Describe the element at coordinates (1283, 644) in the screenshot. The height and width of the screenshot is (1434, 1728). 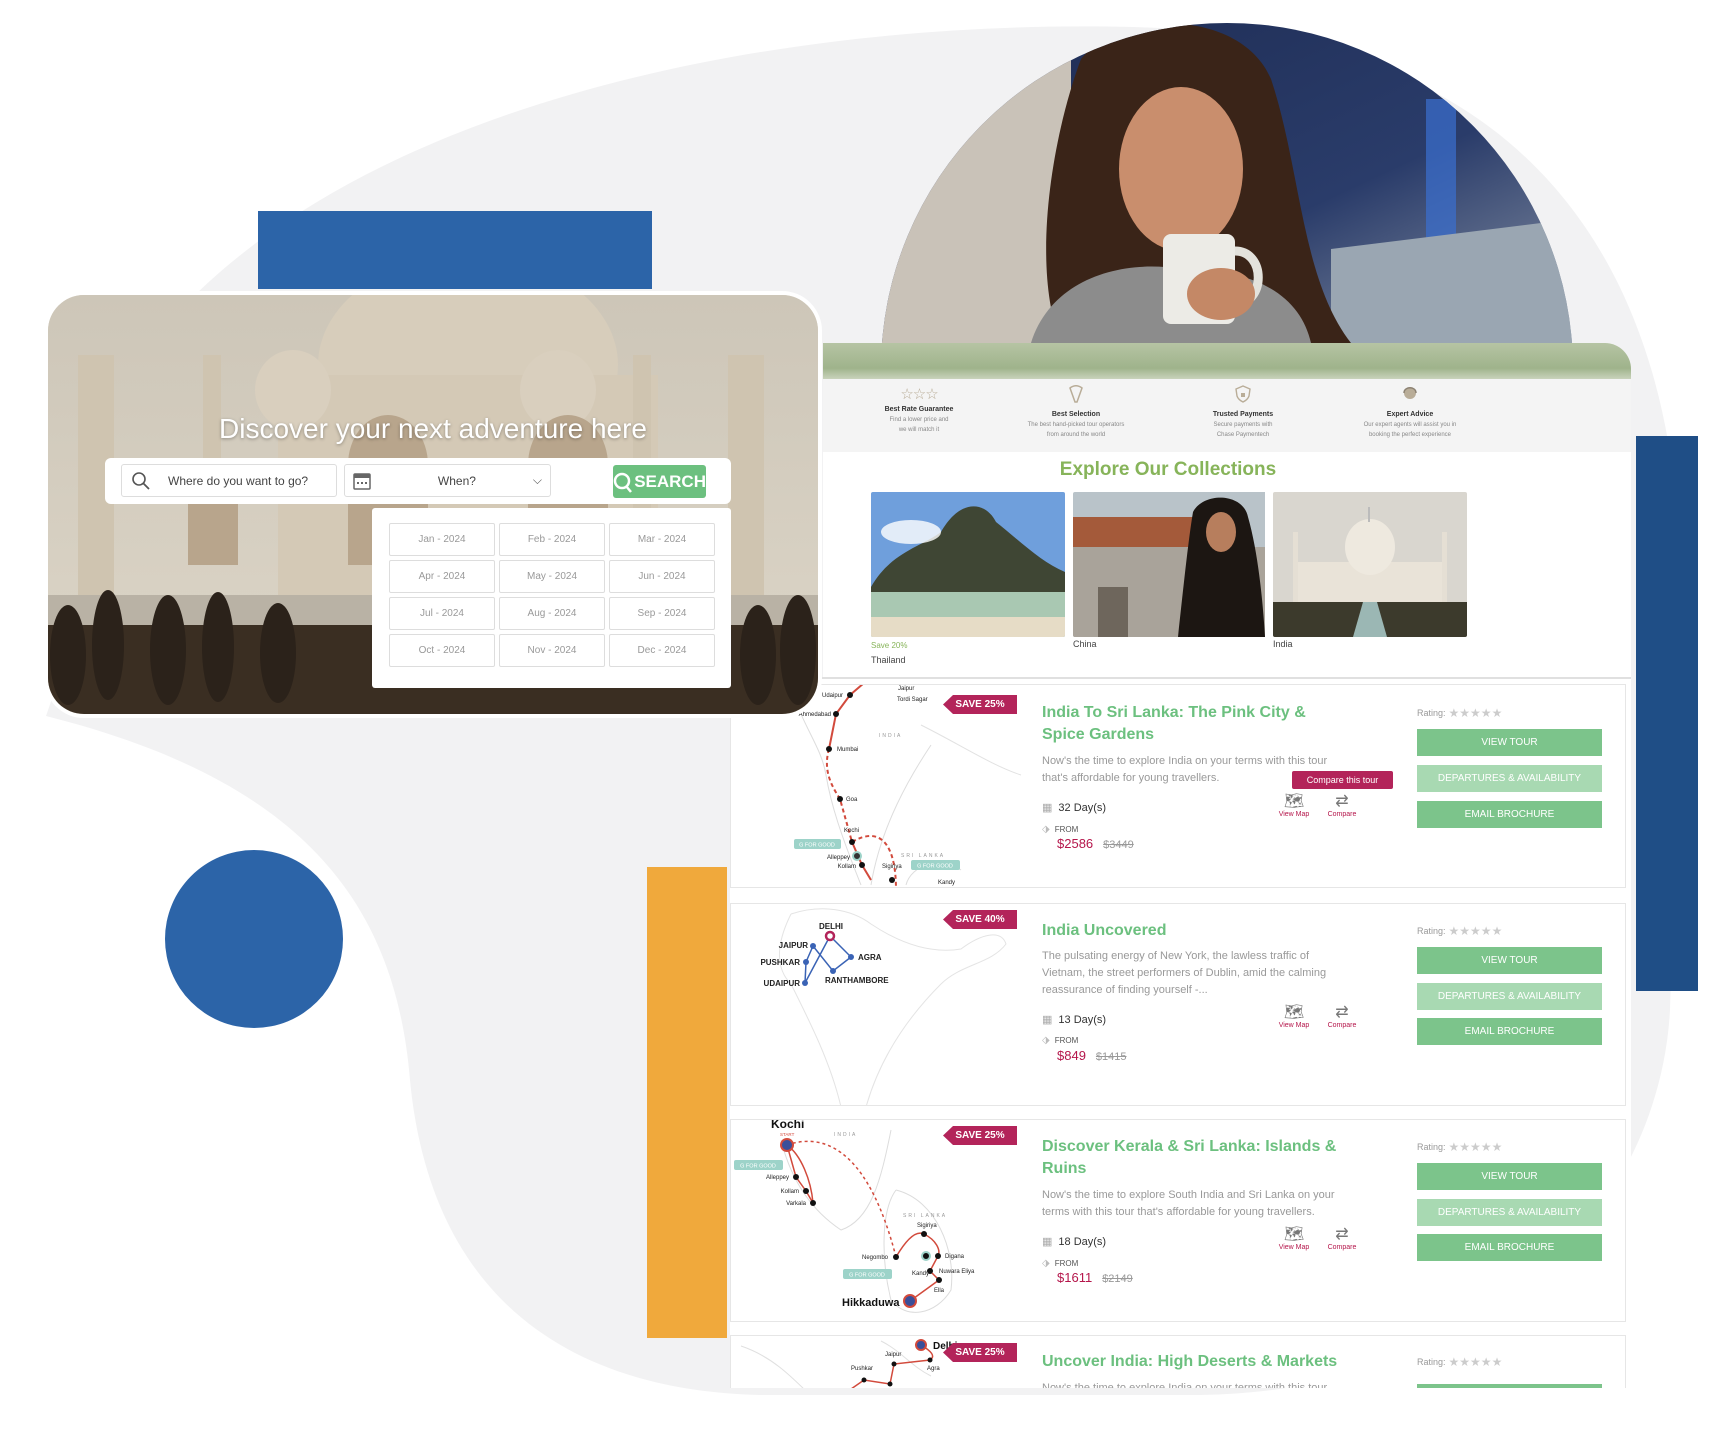
I see `collection-india-label: India` at that location.